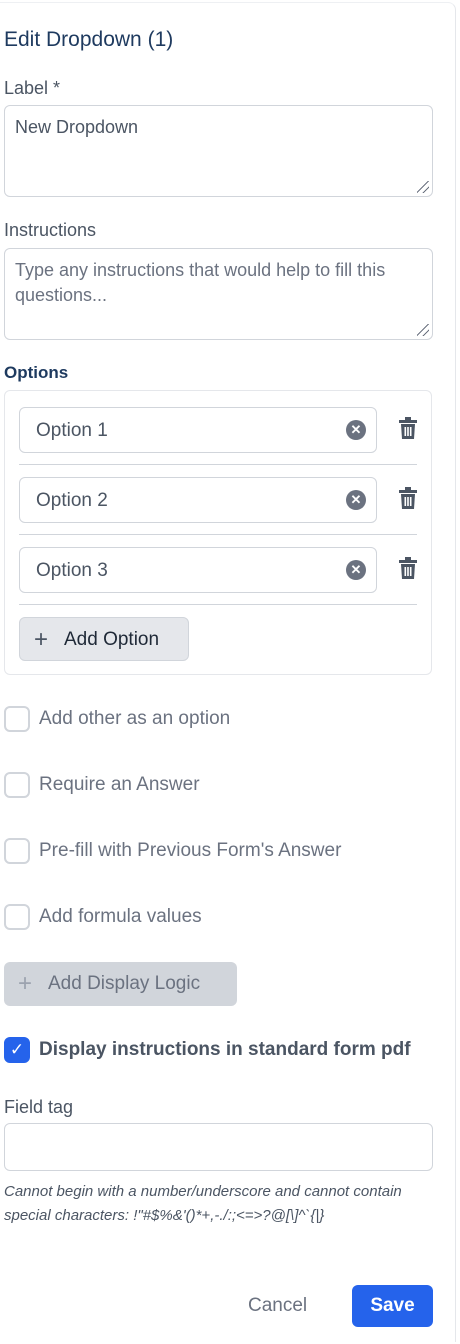 The height and width of the screenshot is (1344, 460). Describe the element at coordinates (198, 570) in the screenshot. I see `option-input: Option 3 ✕` at that location.